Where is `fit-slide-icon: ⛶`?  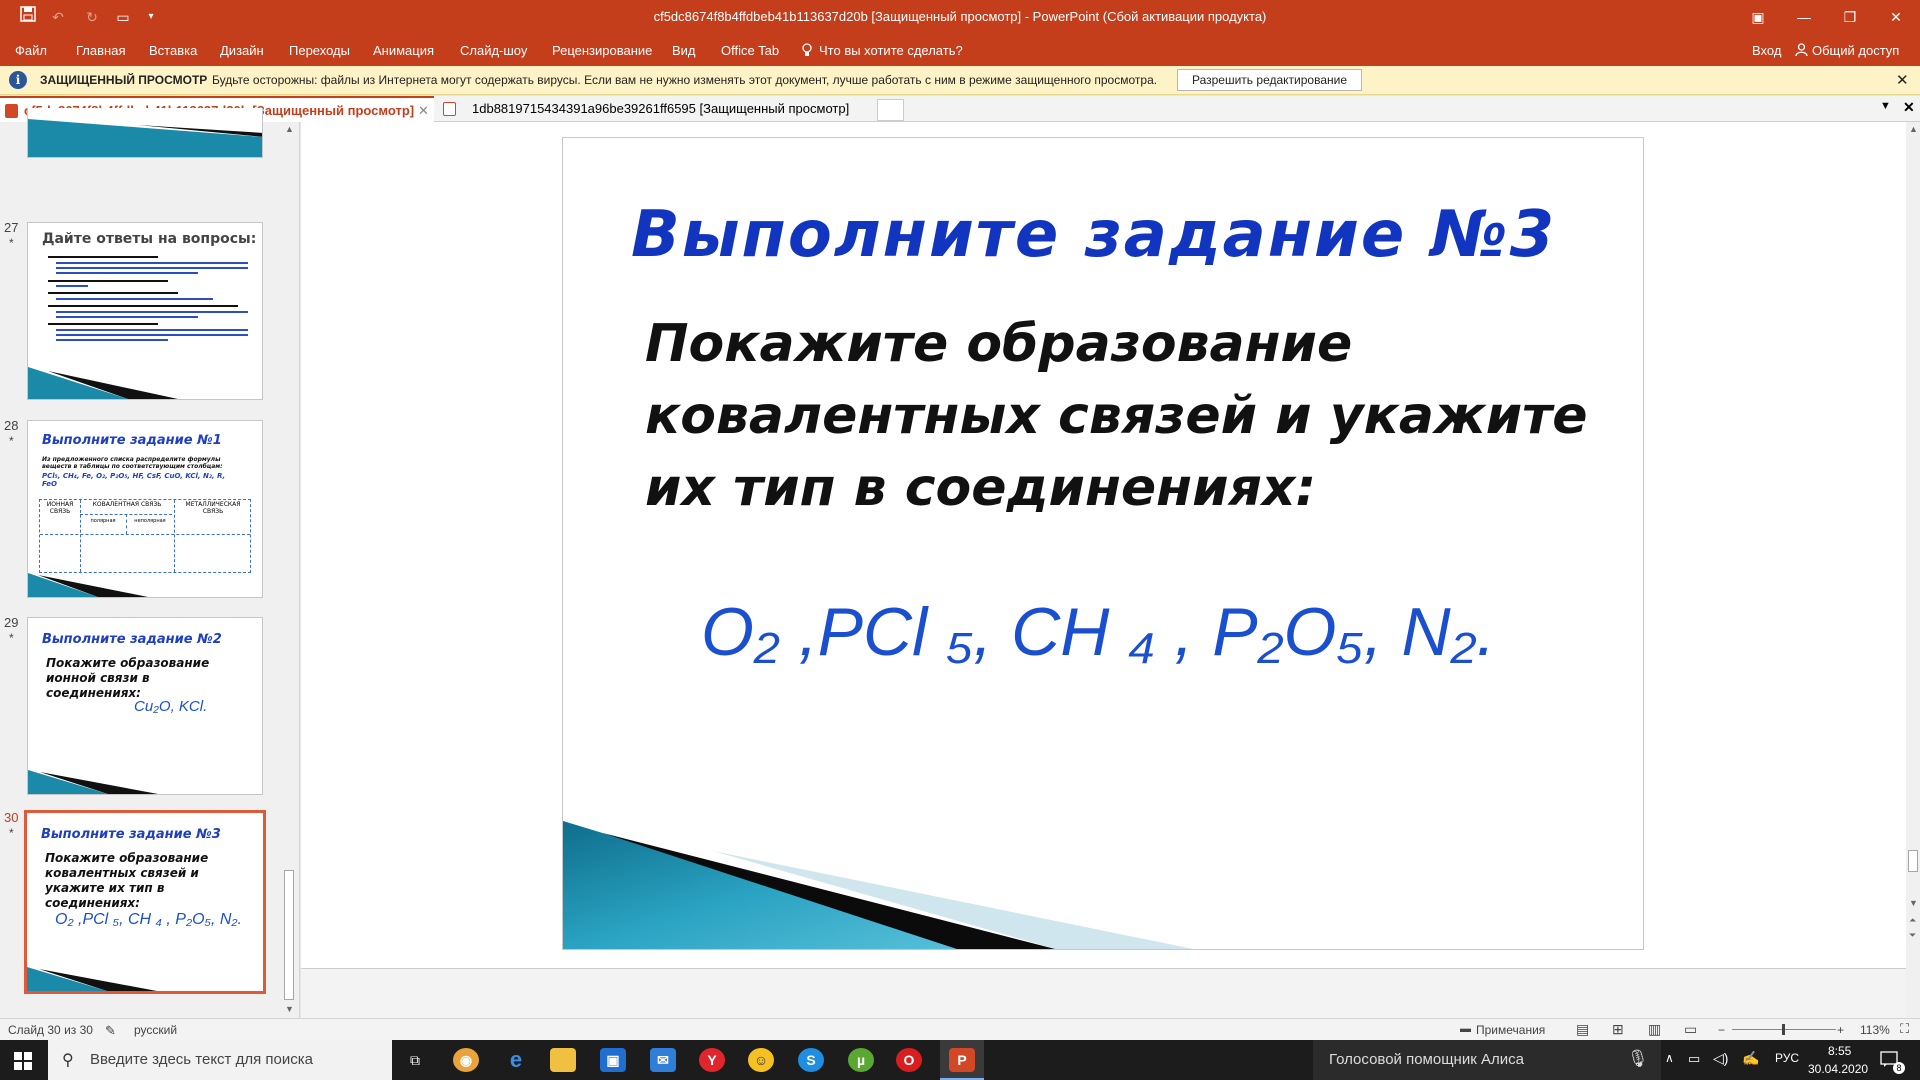 fit-slide-icon: ⛶ is located at coordinates (1904, 1029).